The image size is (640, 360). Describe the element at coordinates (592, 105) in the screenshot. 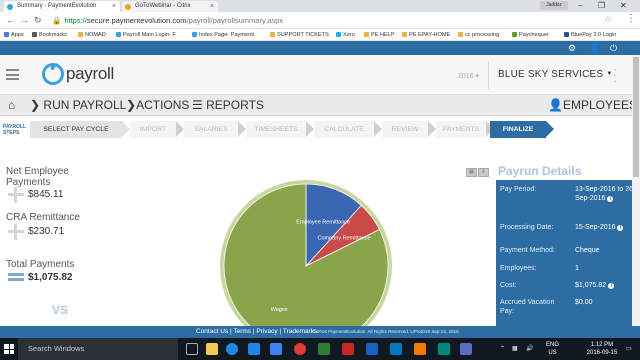

I see `nav-employees: 👤EMPLOYEES` at that location.